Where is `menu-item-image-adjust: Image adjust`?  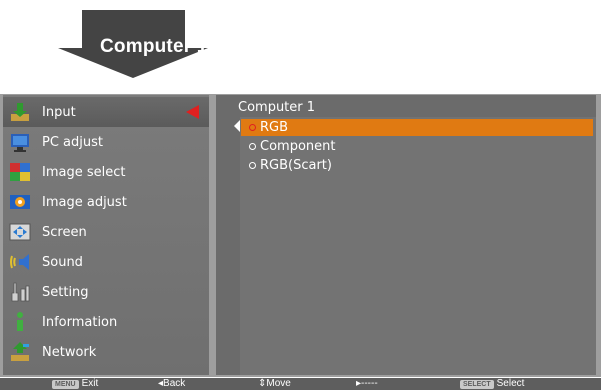
menu-item-image-adjust: Image adjust is located at coordinates (106, 202).